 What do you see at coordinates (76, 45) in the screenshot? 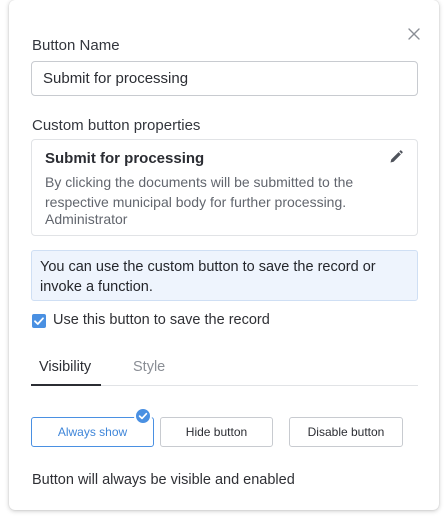
I see `button-name-label: Button Name` at bounding box center [76, 45].